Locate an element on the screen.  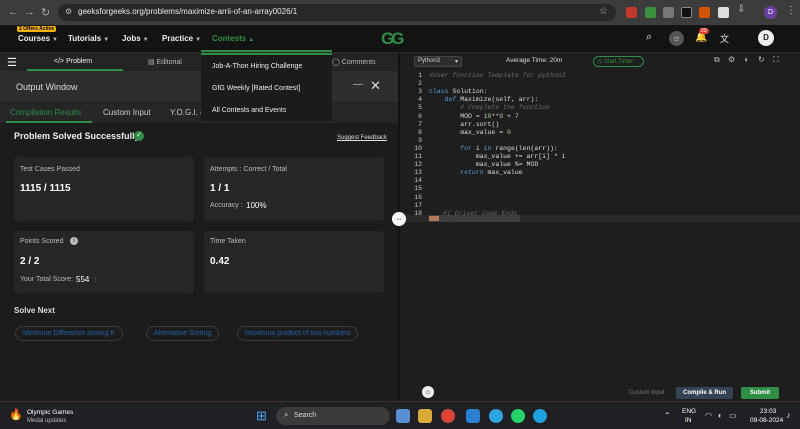
code-line: def Maximize(self, arr): is located at coordinates (491, 100).